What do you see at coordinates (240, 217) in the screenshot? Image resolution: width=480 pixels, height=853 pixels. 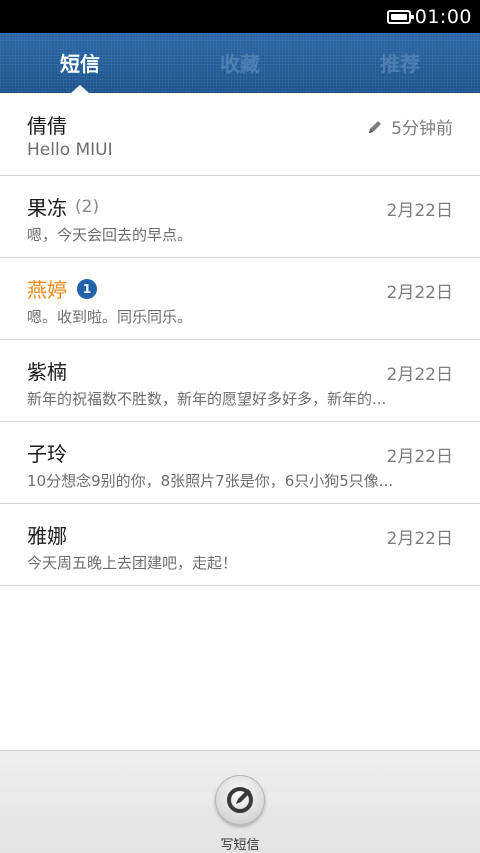 I see `conversation-row: 果冻 (2) 2月22日 嗯，今天会回去的早点。` at bounding box center [240, 217].